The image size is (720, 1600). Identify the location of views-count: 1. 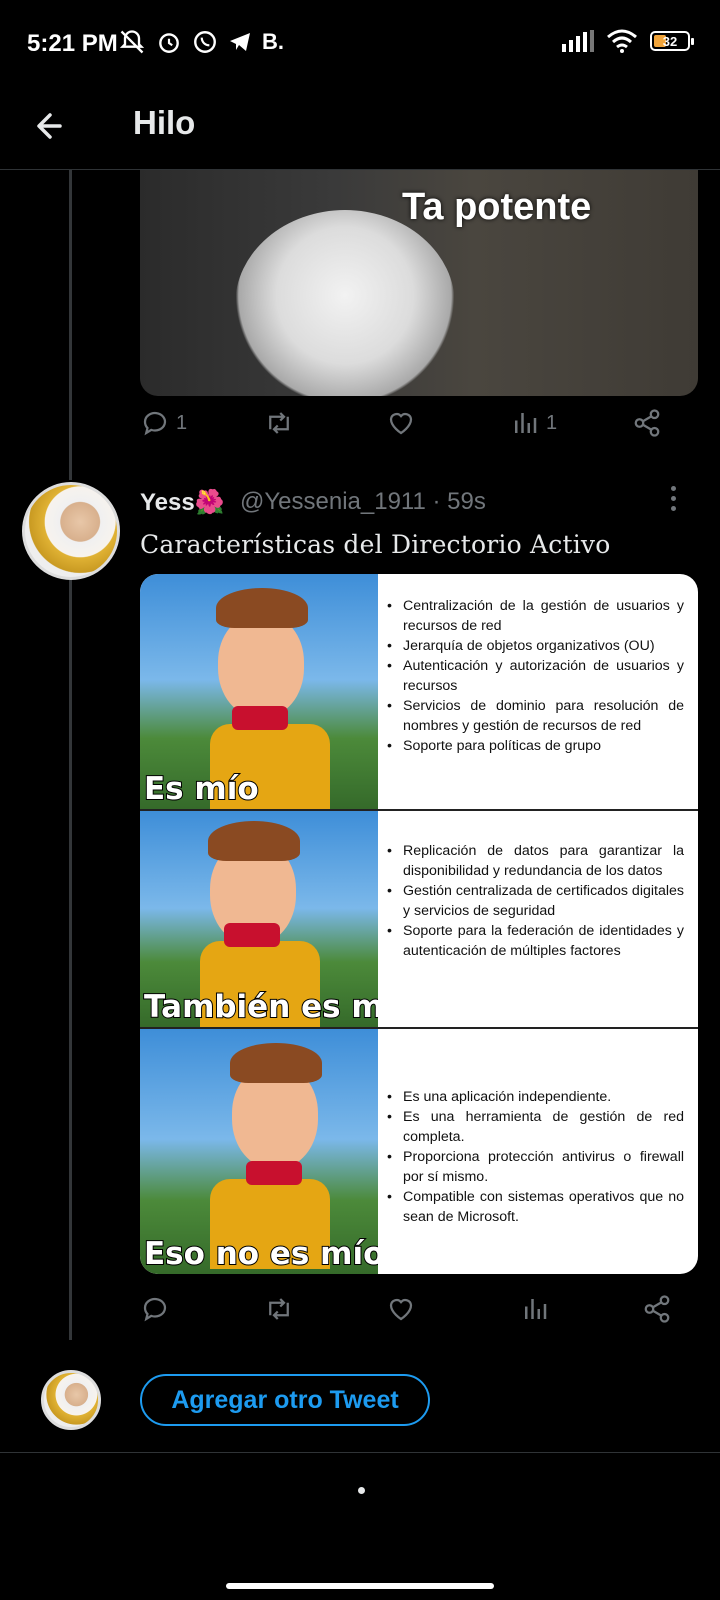
(552, 422).